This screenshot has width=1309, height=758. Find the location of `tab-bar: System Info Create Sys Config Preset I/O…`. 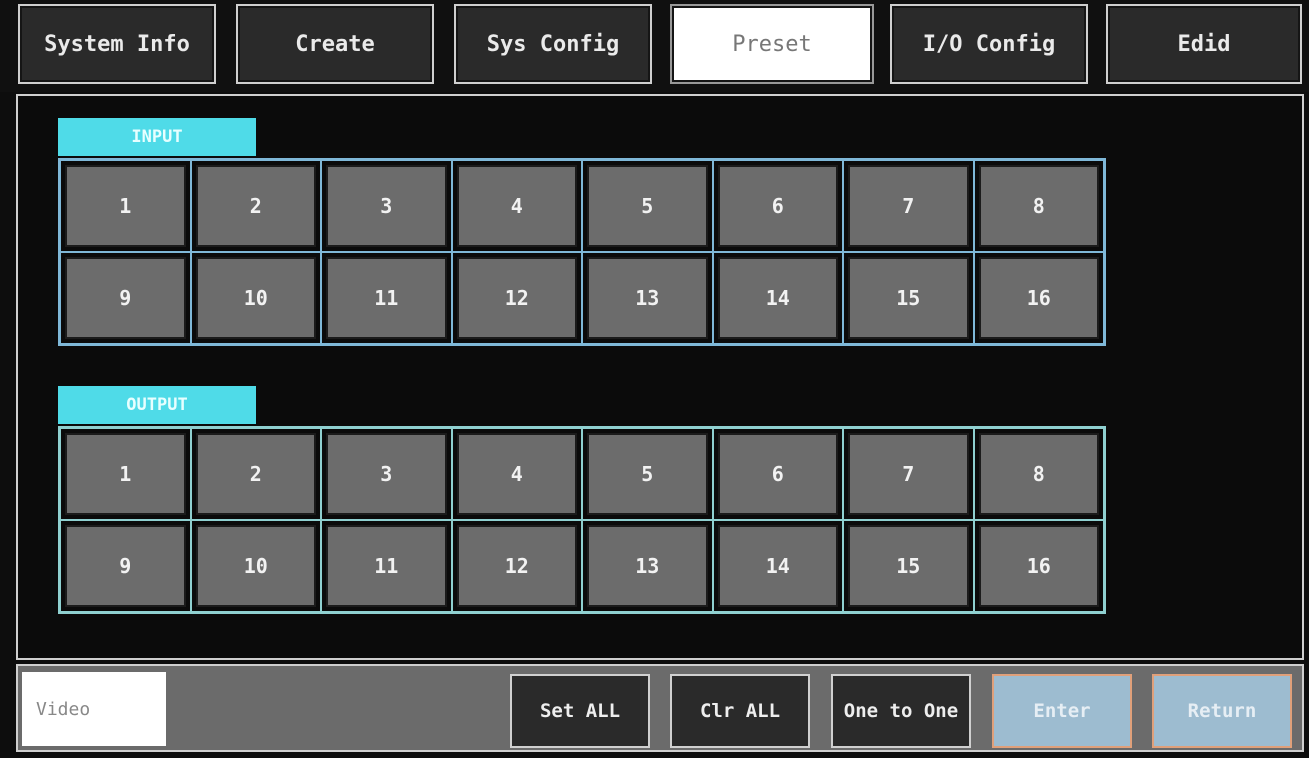

tab-bar: System Info Create Sys Config Preset I/O… is located at coordinates (654, 46).